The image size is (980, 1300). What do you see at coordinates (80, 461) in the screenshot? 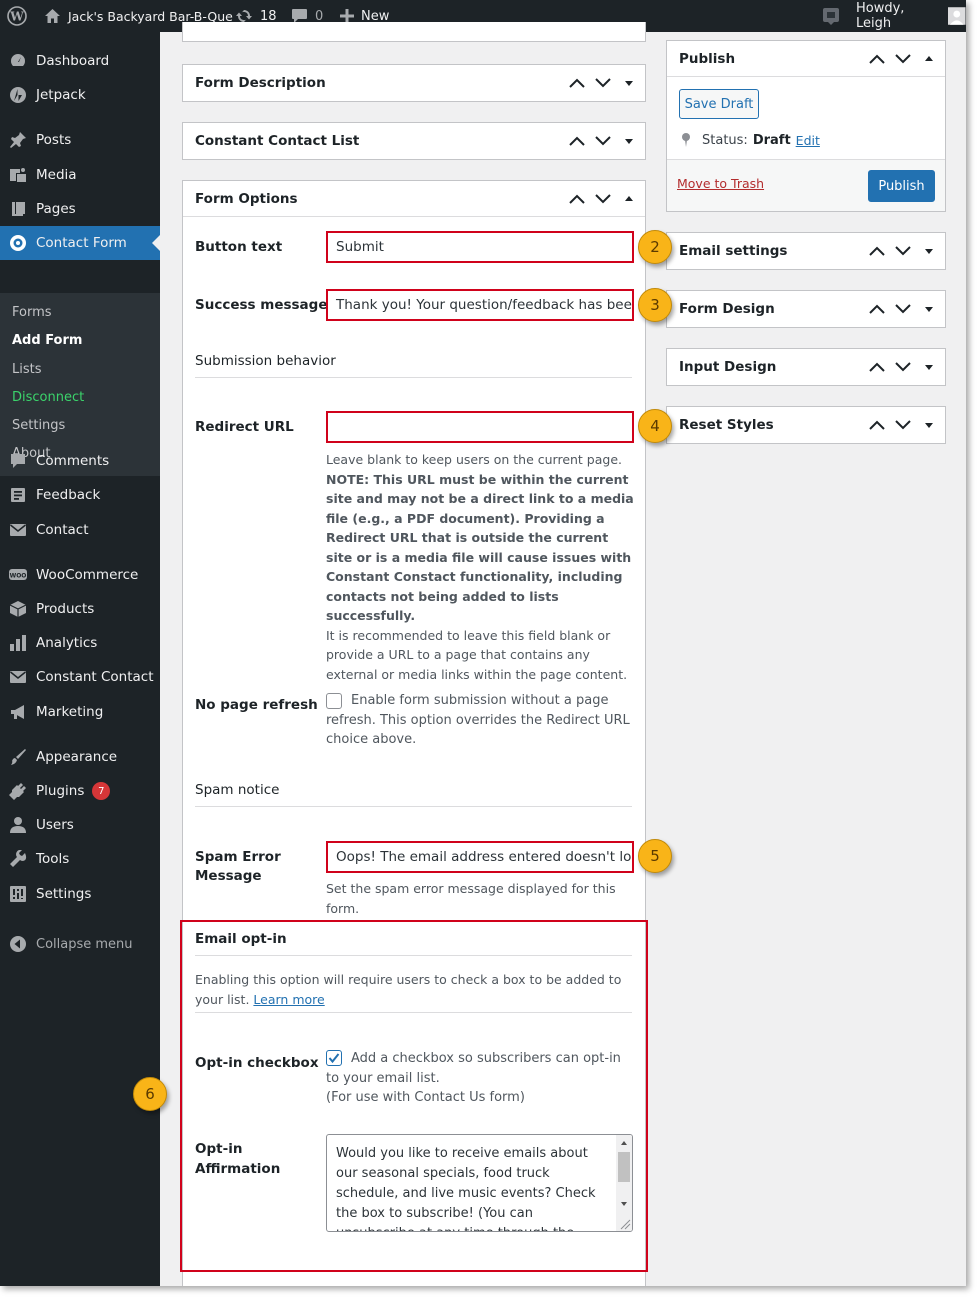
I see `sidebar-item-comments: Comments` at bounding box center [80, 461].